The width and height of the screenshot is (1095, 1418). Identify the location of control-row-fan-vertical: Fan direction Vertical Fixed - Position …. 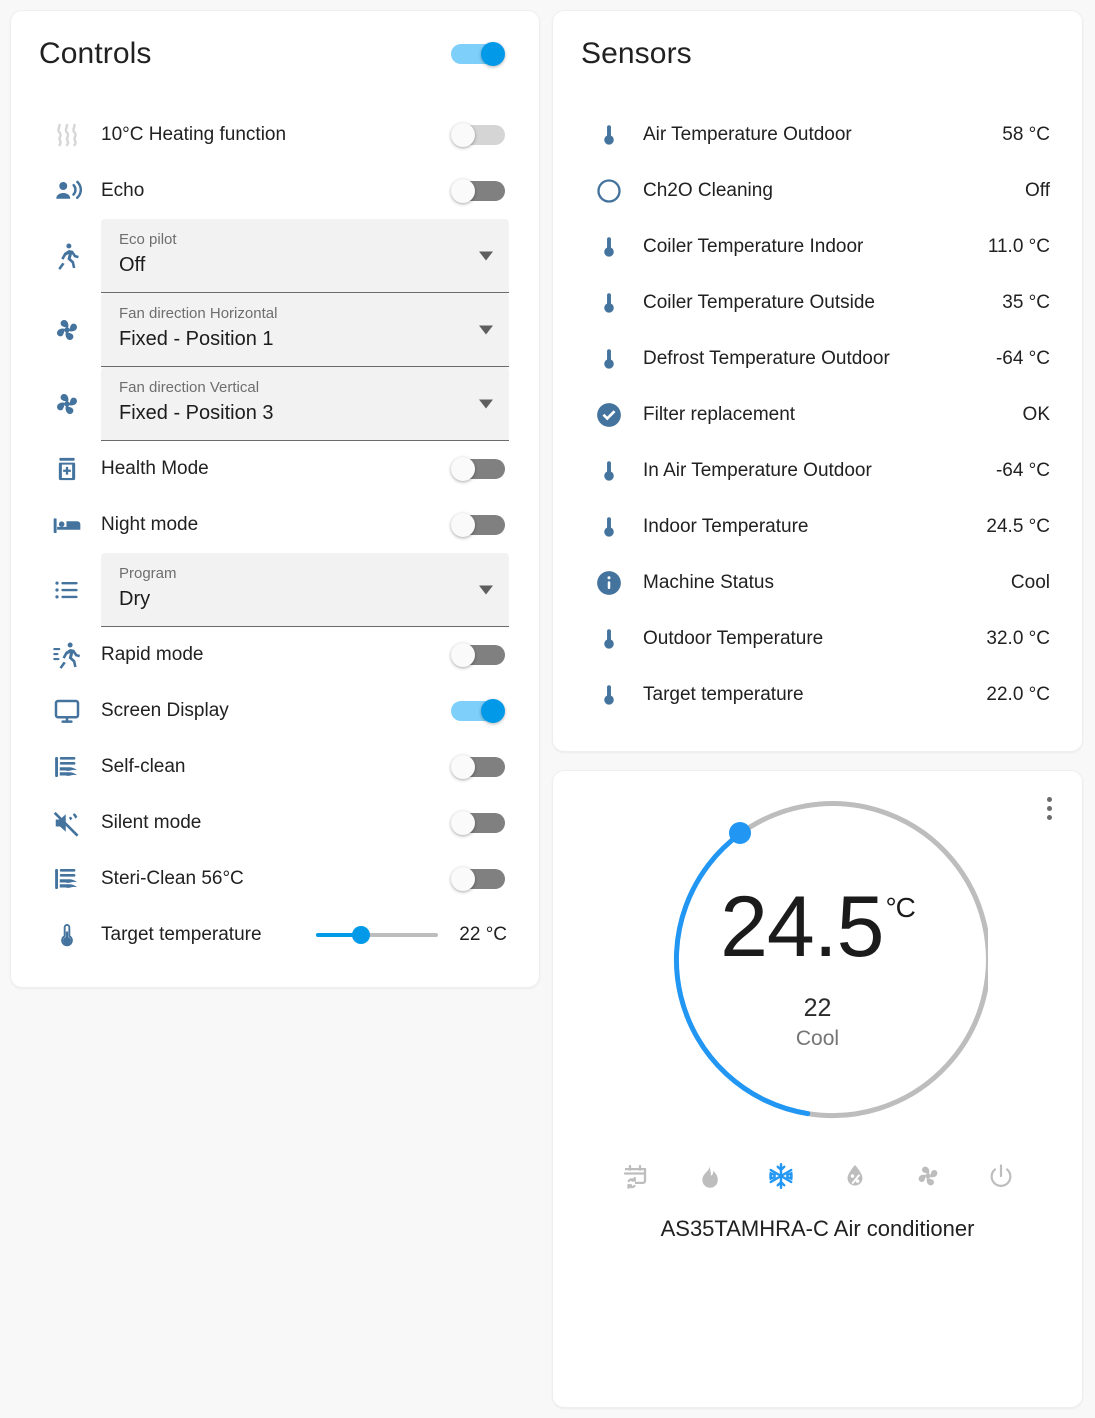
(276, 404).